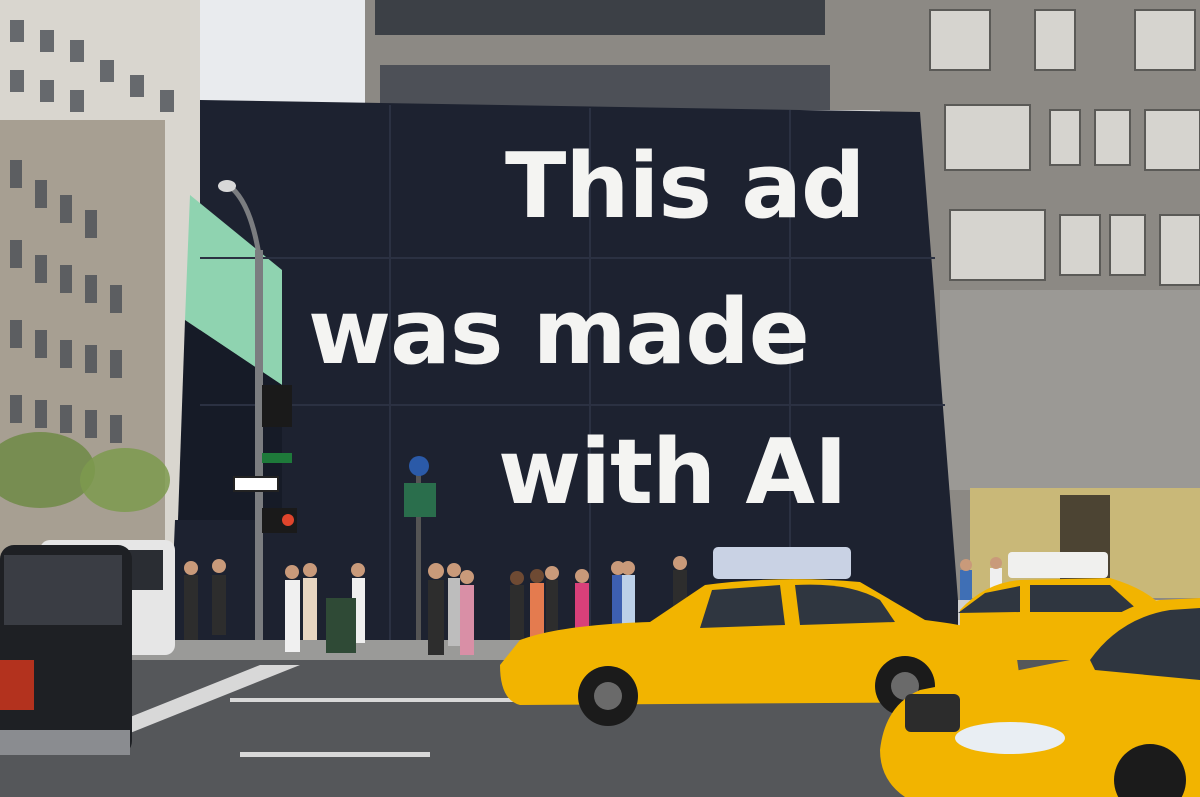 The width and height of the screenshot is (1200, 797). Describe the element at coordinates (559, 332) in the screenshot. I see `billboard-line-2: was made` at that location.